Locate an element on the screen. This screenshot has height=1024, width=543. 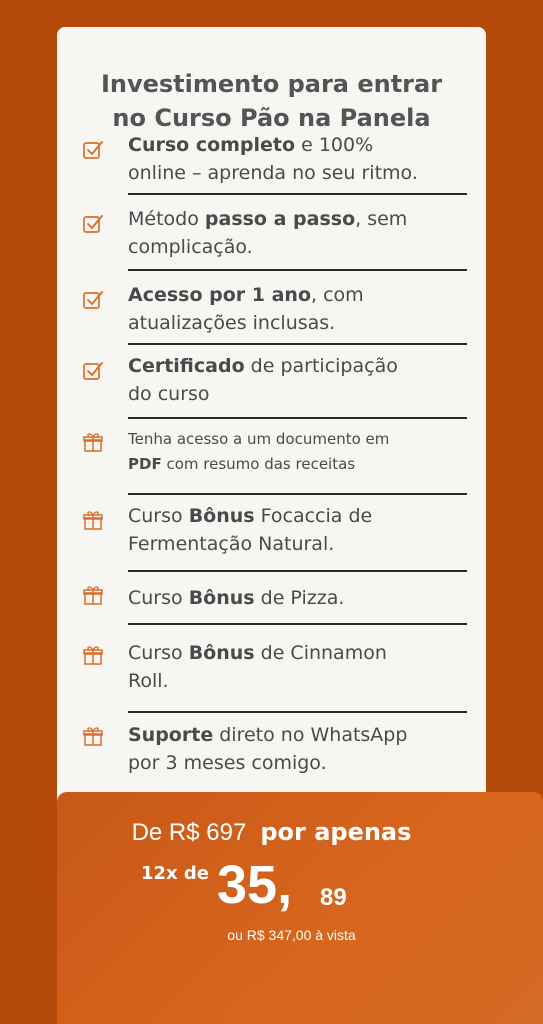
feature-text: Curso Bônus de Pizza. is located at coordinates (236, 598).